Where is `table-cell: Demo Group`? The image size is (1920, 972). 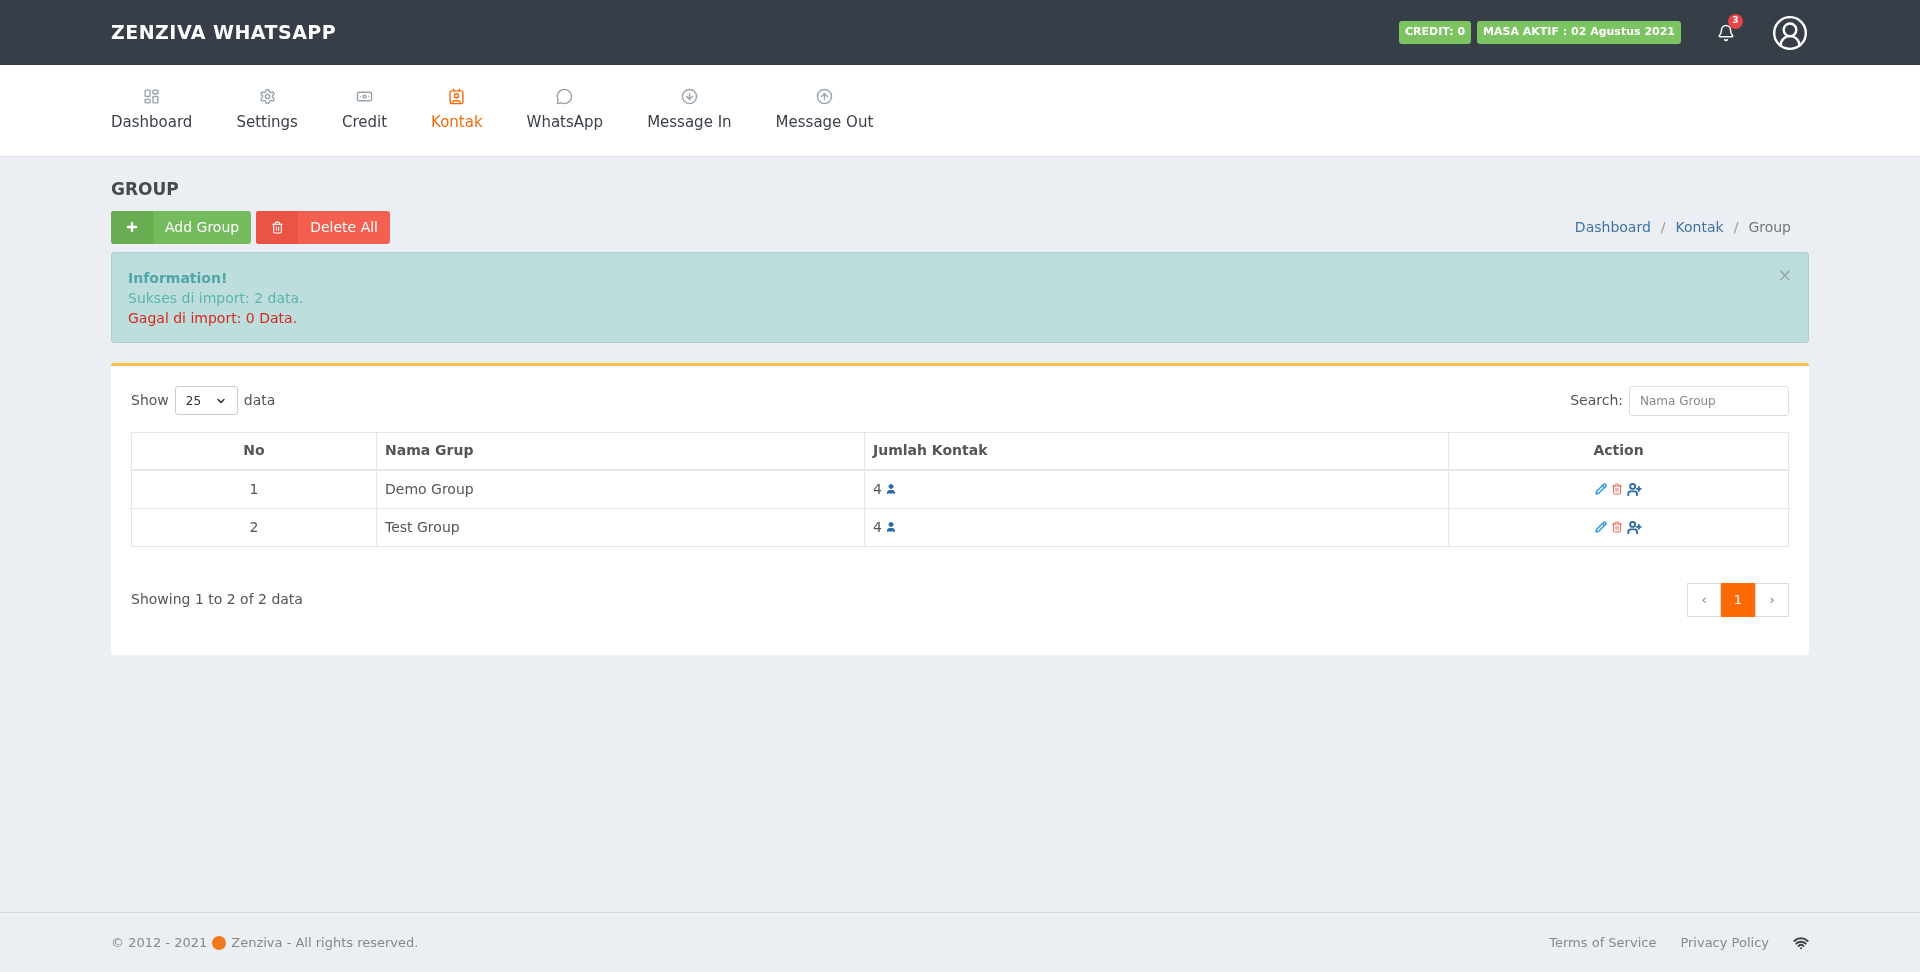
table-cell: Demo Group is located at coordinates (620, 489).